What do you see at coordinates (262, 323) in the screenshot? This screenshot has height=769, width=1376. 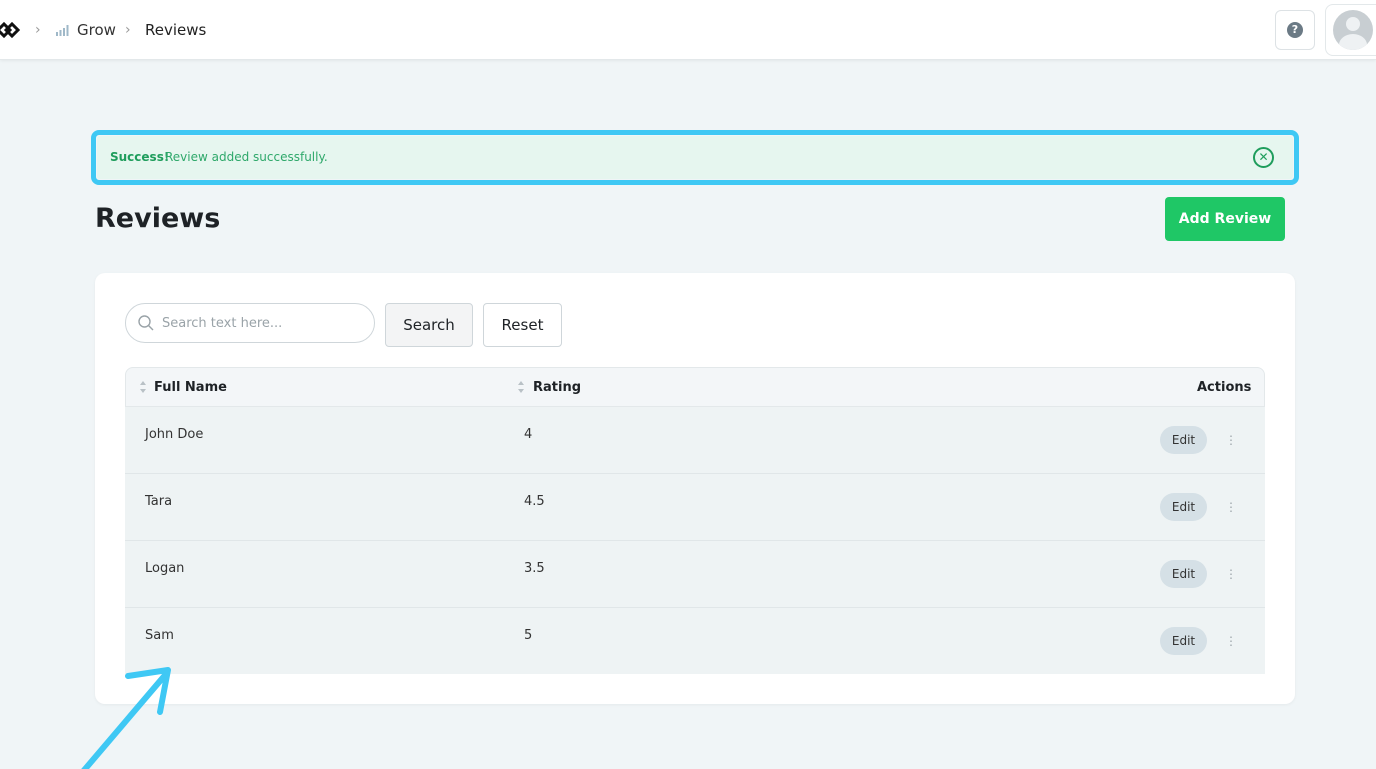 I see `search-input` at bounding box center [262, 323].